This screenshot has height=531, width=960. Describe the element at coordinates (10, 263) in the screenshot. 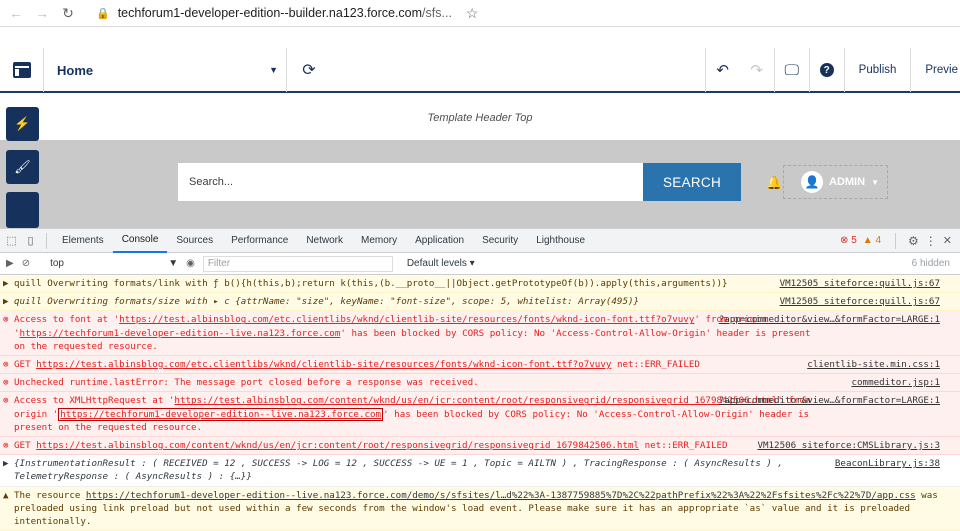

I see `sidebar-toggle-icon: ▶` at that location.